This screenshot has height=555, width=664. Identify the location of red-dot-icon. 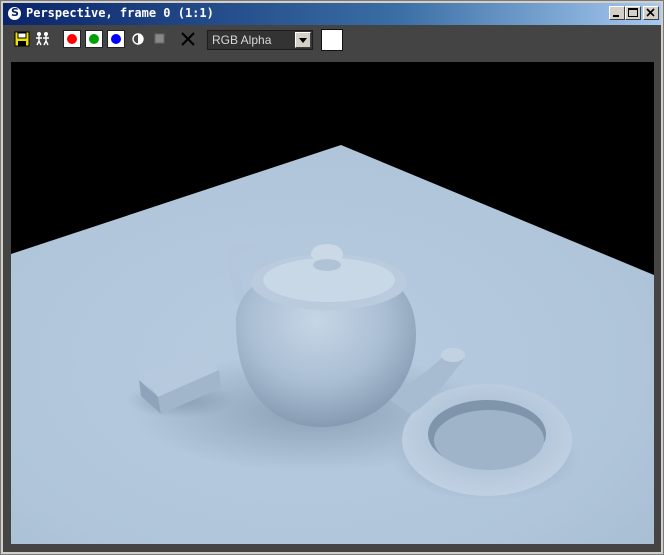
(72, 39).